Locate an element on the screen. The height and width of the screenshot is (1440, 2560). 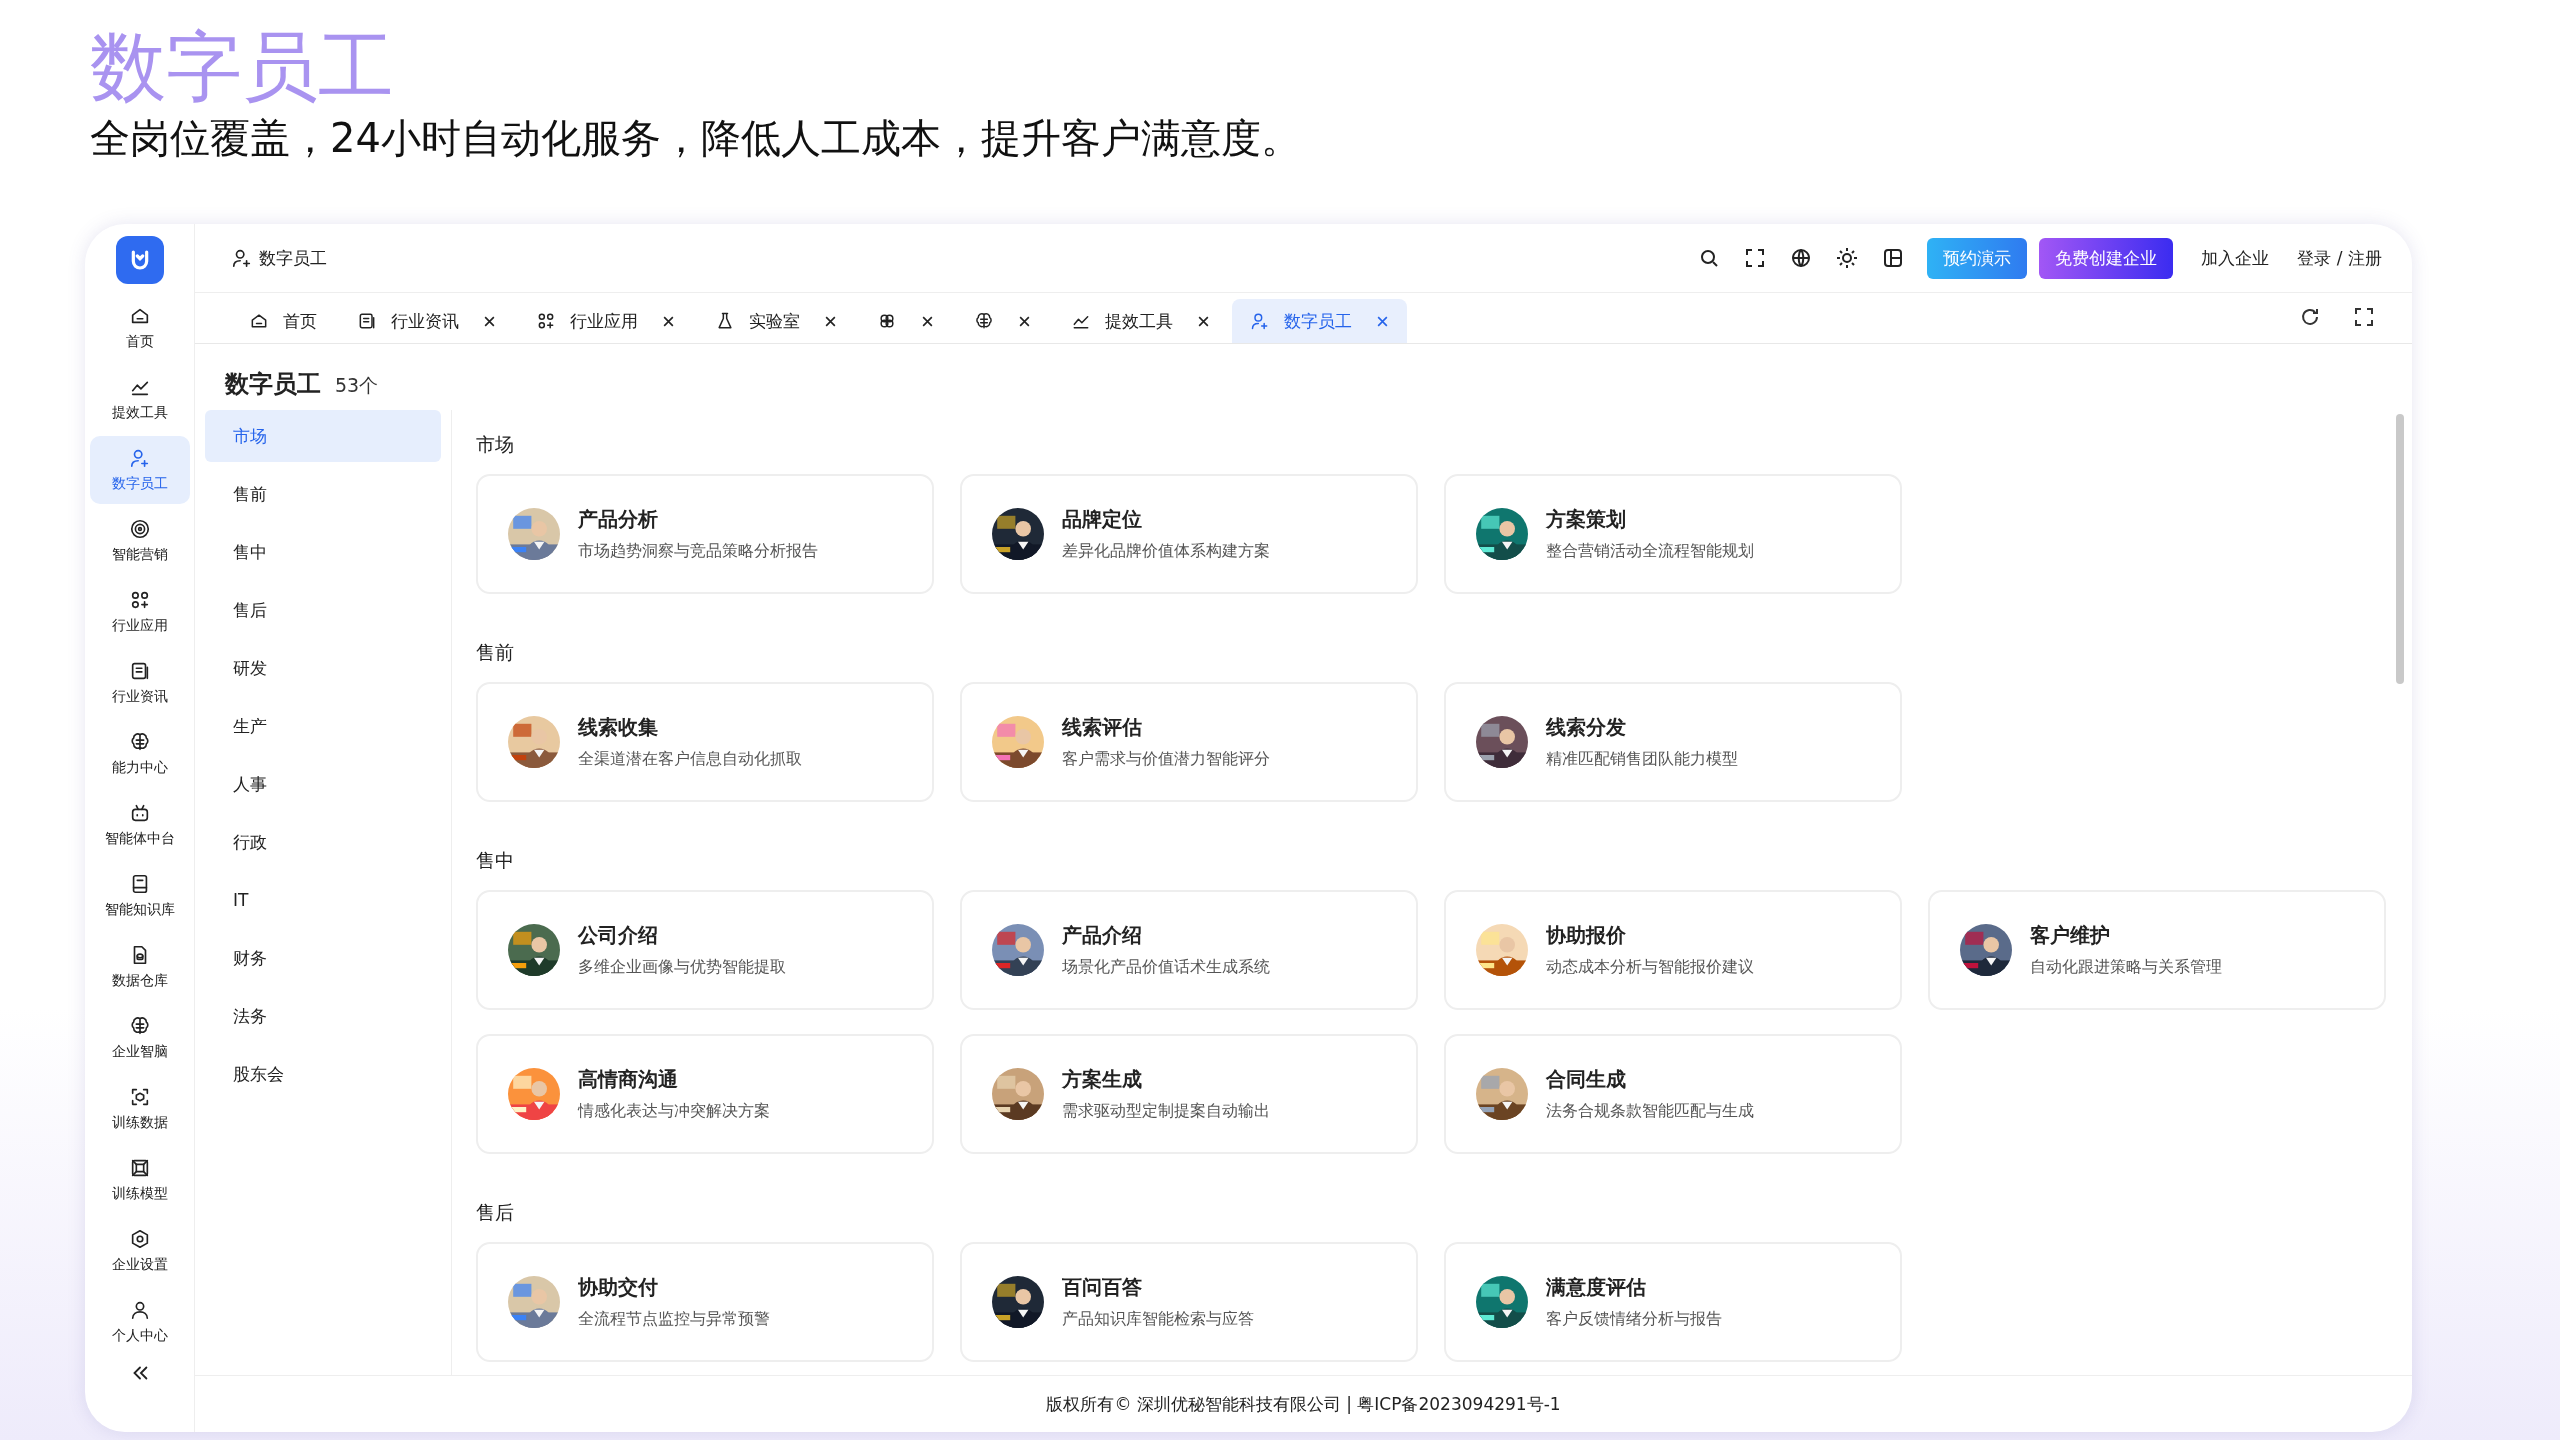
login-link: 登录 / 注册 is located at coordinates (2339, 258).